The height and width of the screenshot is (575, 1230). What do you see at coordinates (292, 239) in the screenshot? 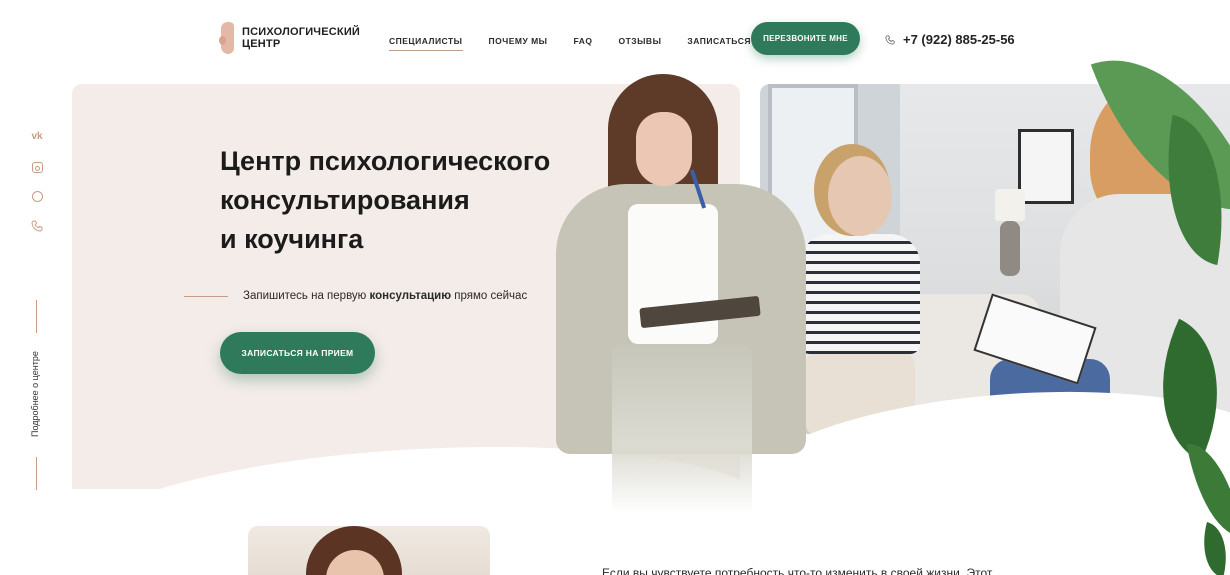
I see `hero-title-line-3: и коучинга` at bounding box center [292, 239].